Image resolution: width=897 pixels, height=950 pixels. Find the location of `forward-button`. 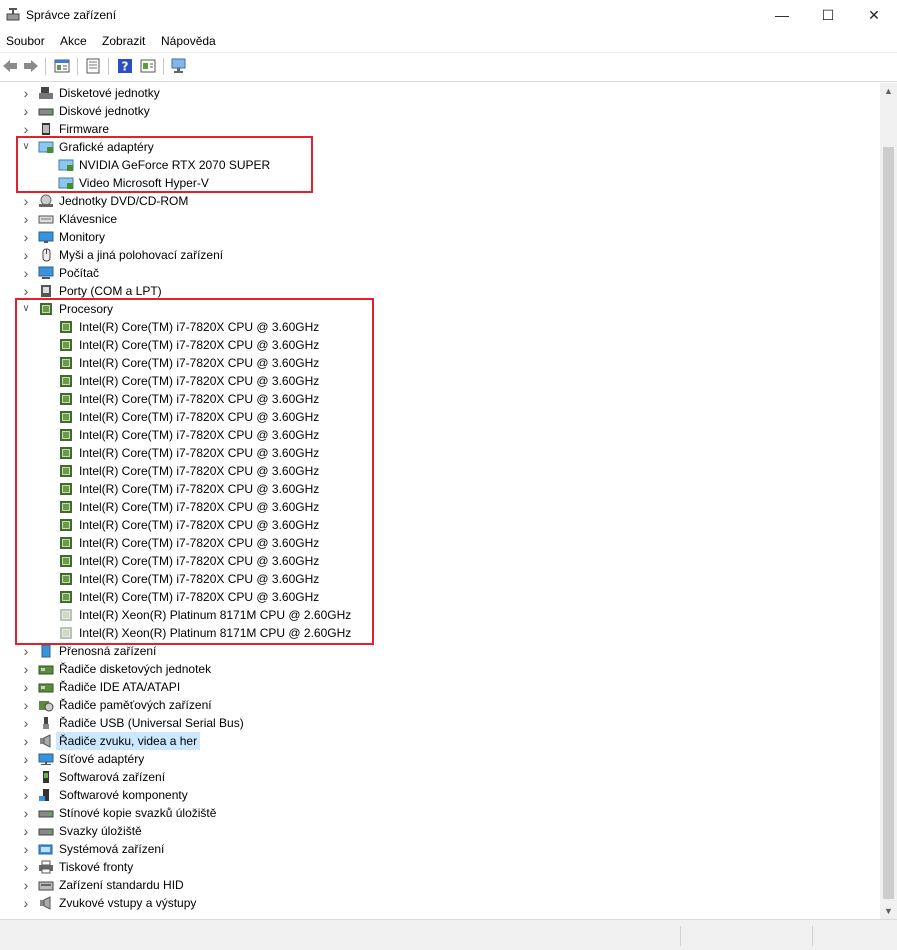

forward-button is located at coordinates (31, 66).